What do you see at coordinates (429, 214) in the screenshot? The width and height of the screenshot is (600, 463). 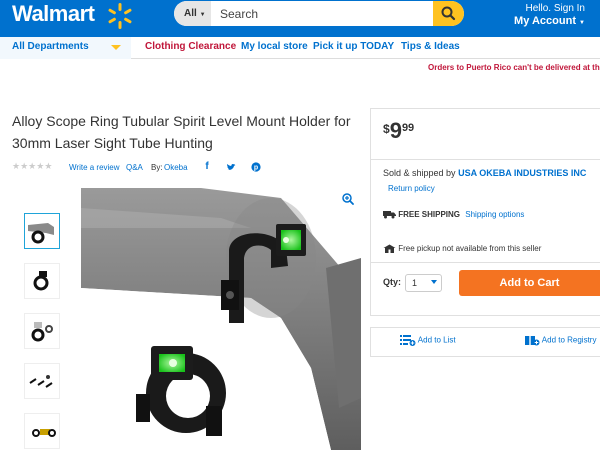 I see `free-shipping-label: FREE SHIPPING` at bounding box center [429, 214].